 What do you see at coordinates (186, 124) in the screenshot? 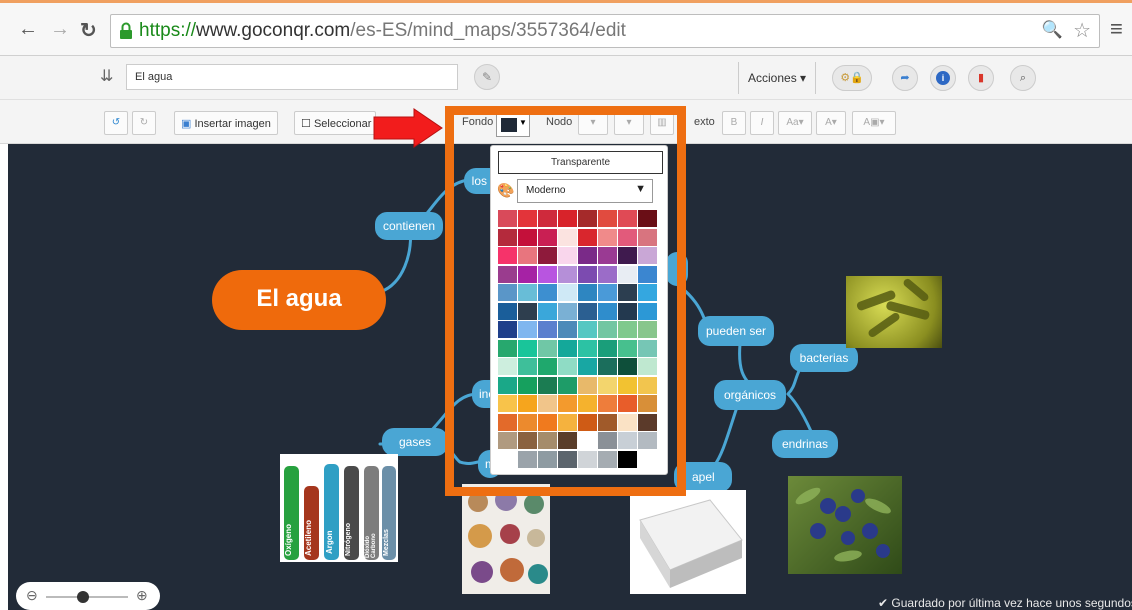
I see `image-icon: ▣` at bounding box center [186, 124].